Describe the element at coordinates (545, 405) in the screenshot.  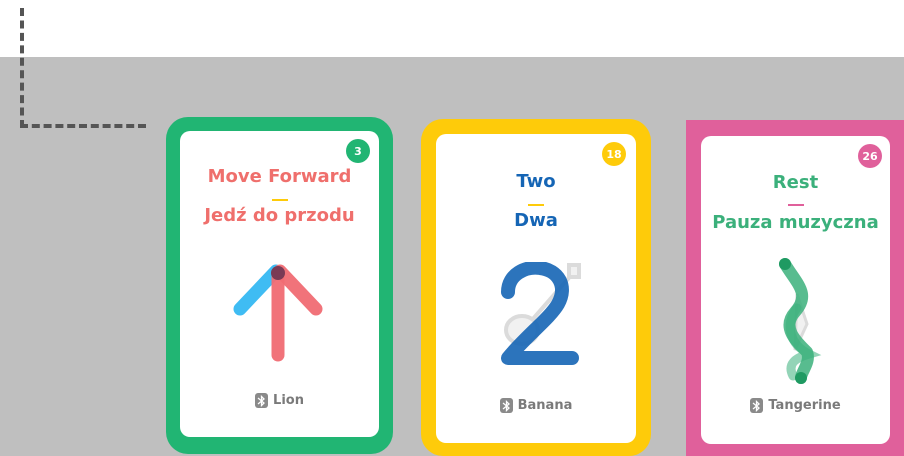
I see `card-footer-label: Banana` at that location.